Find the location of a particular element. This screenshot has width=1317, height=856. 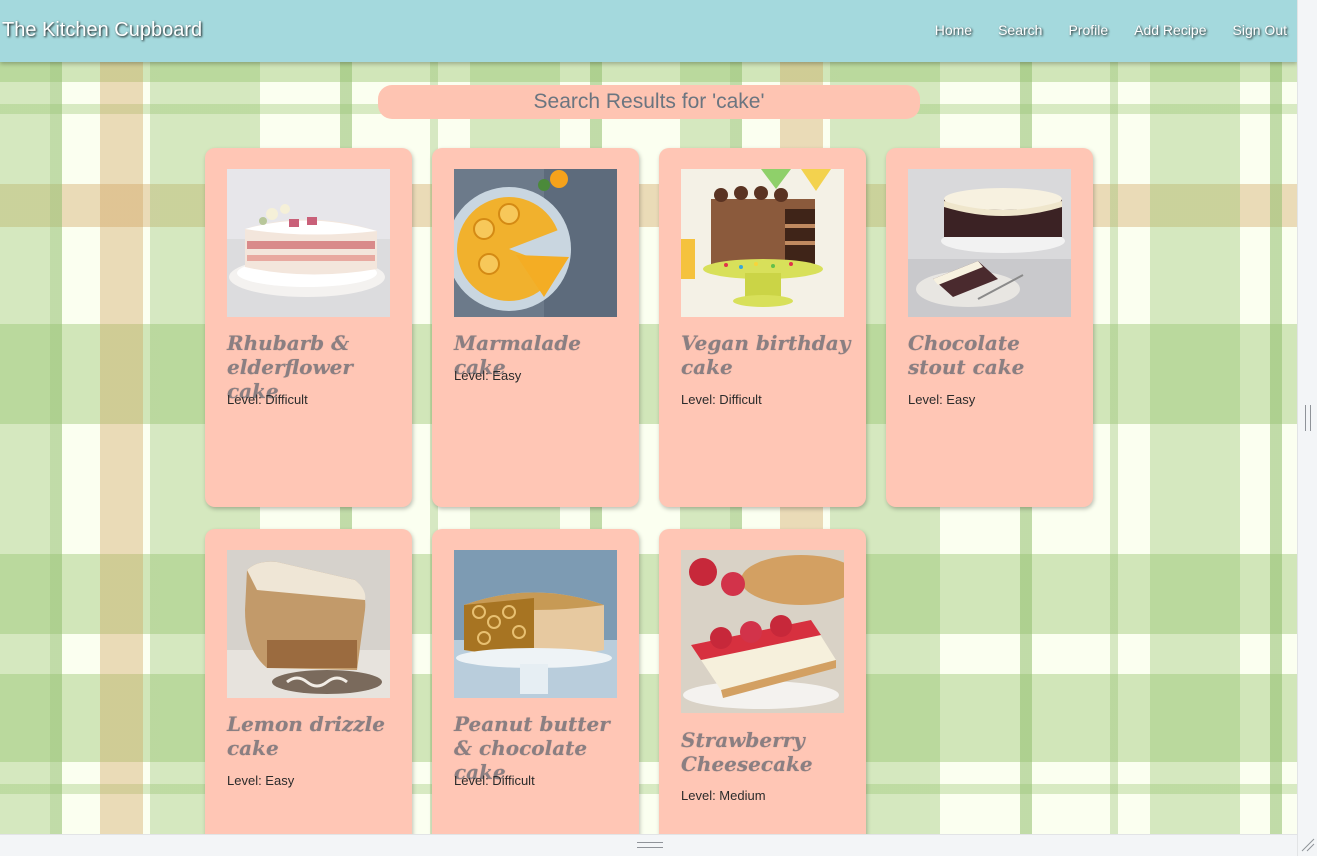

layered-cream-cake-photo is located at coordinates (308, 243).